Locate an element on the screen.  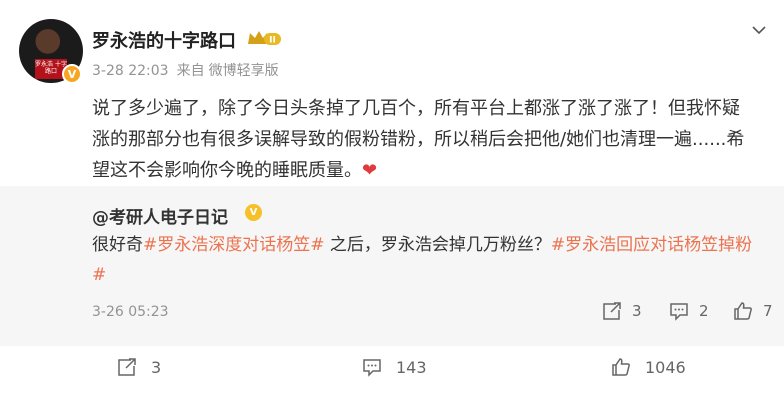
retweet-content-line: 很好奇#罗永浩深度对话杨笠# 之后，罗永浩会掉几万粉丝？#罗永浩回应对话杨笠掉粉 is located at coordinates (437, 245).